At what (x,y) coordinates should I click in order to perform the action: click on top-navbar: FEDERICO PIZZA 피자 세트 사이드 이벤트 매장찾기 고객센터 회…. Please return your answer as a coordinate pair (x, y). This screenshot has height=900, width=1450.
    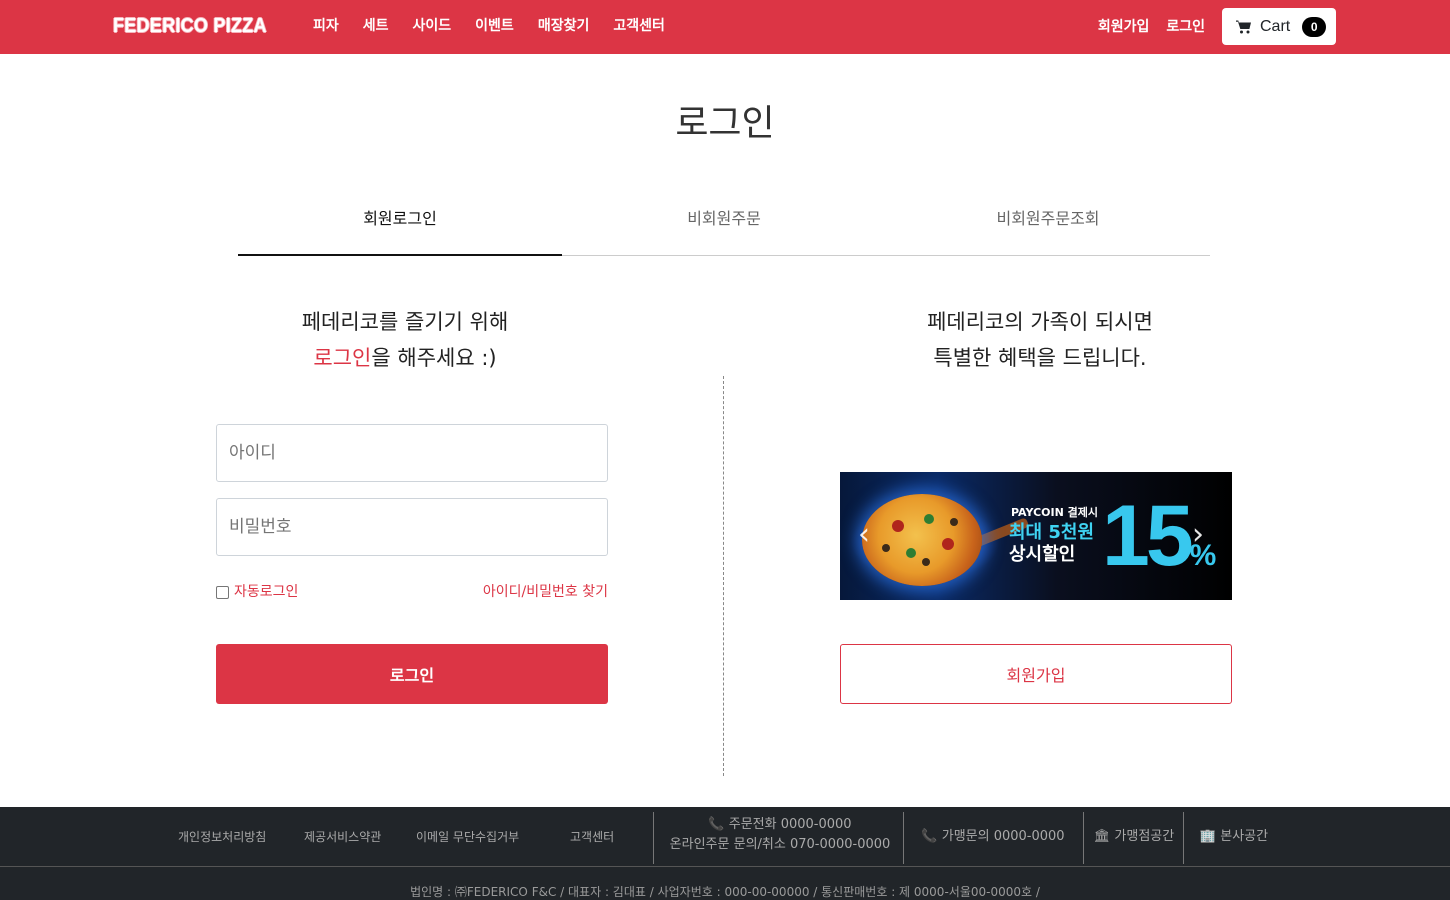
    Looking at the image, I should click on (725, 27).